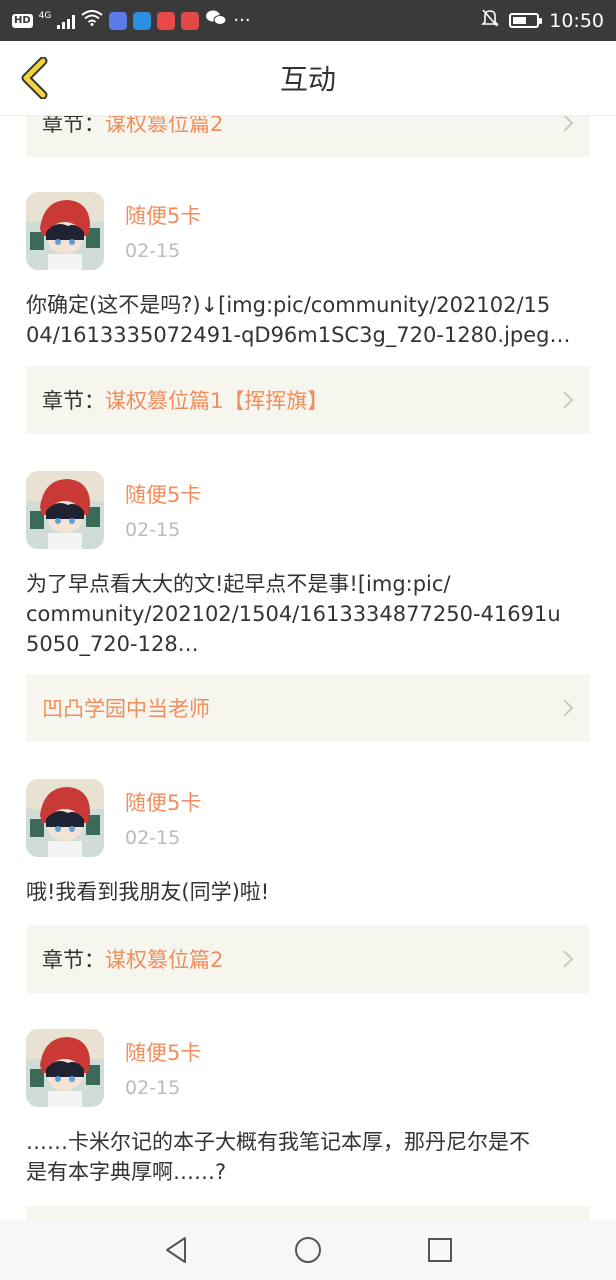  I want to click on nav-home-button, so click(308, 1250).